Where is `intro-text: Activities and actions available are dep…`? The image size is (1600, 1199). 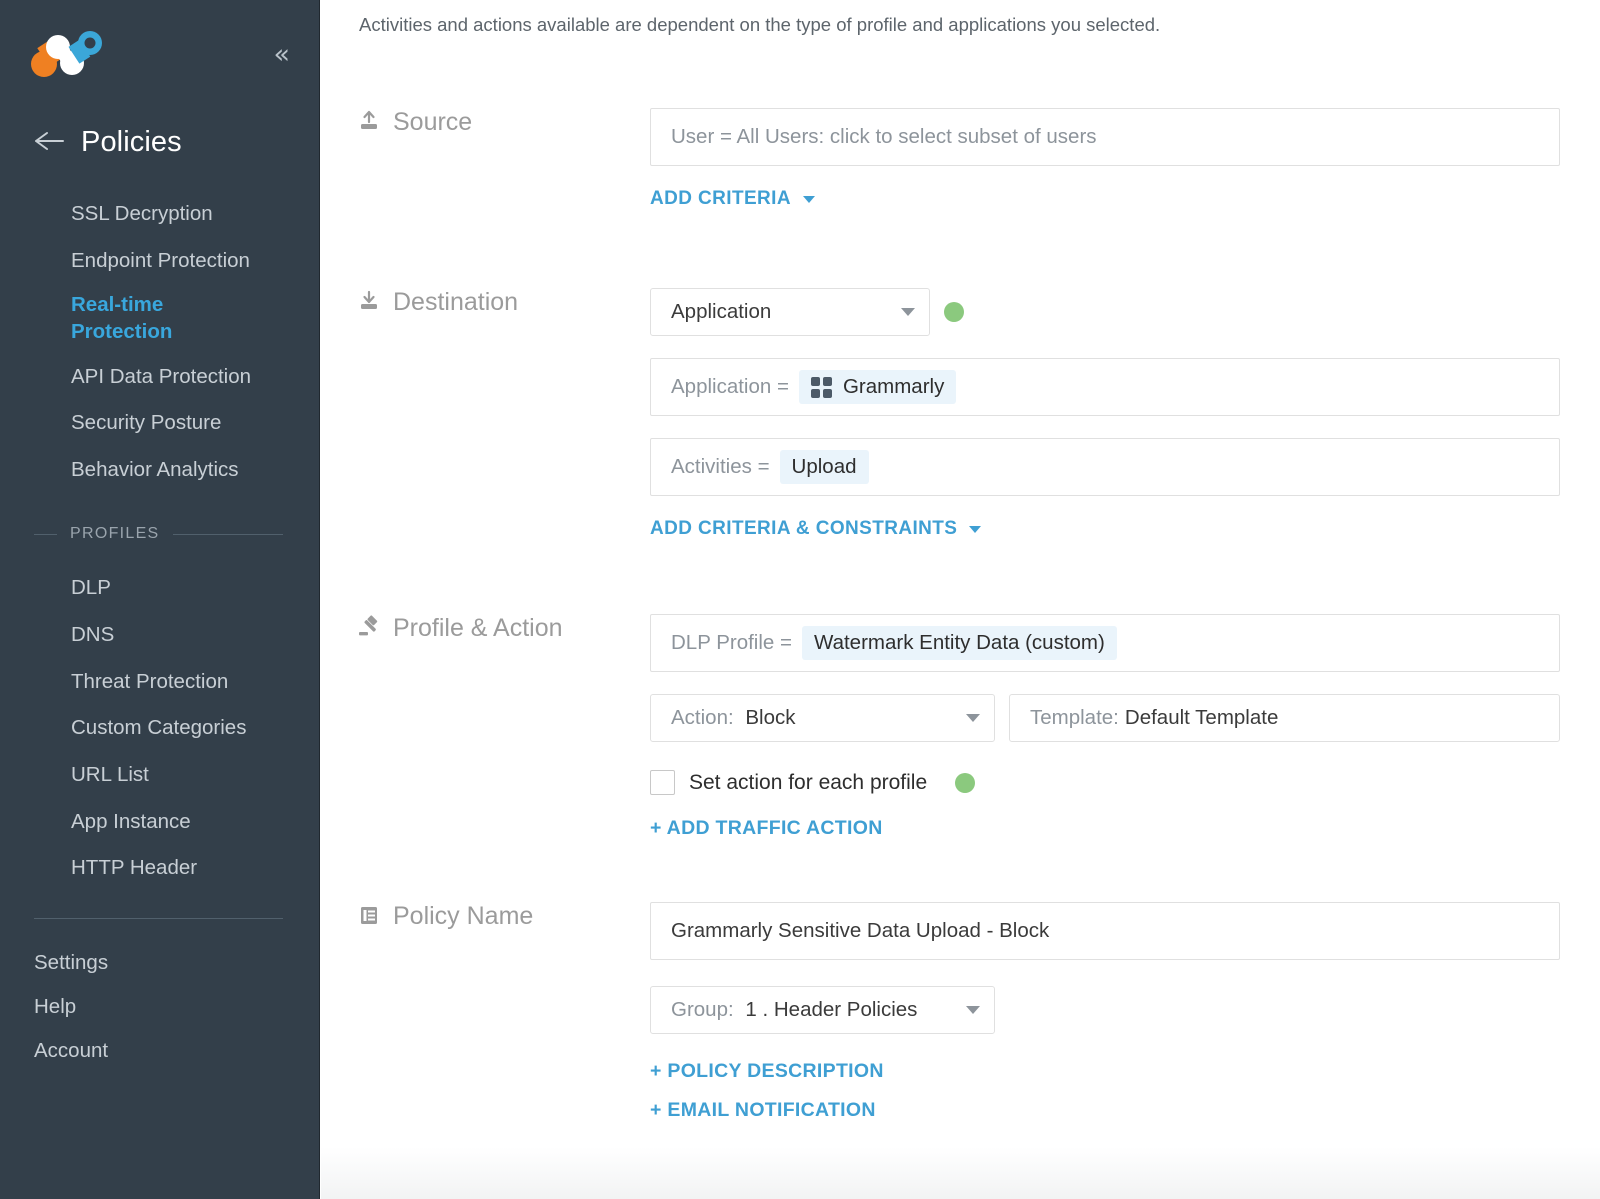 intro-text: Activities and actions available are dep… is located at coordinates (760, 24).